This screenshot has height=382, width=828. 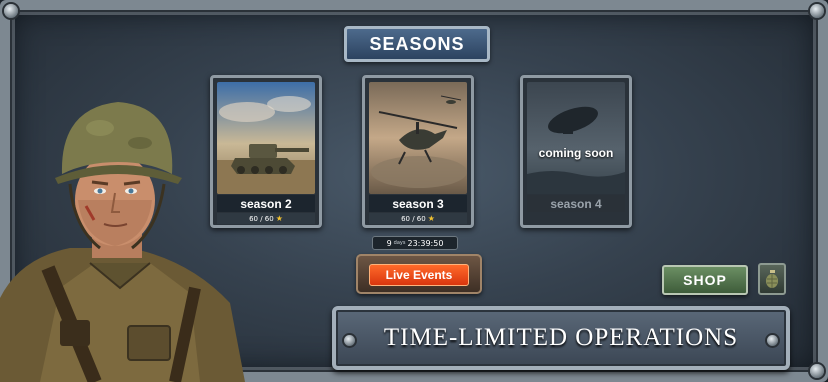 What do you see at coordinates (266, 138) in the screenshot?
I see `tank-artwork` at bounding box center [266, 138].